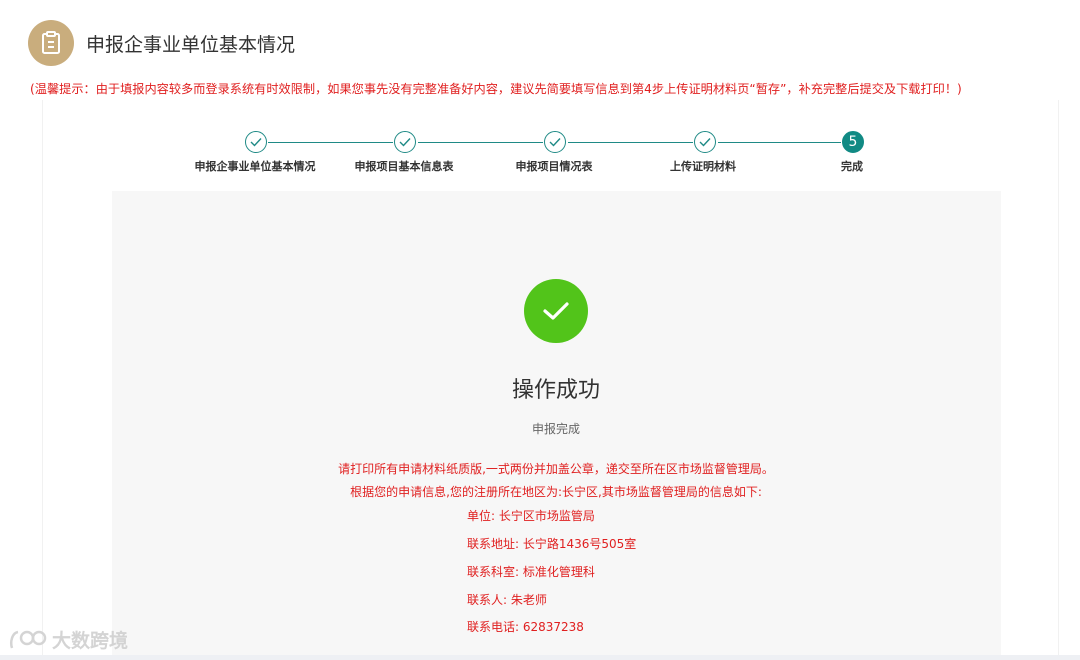 The height and width of the screenshot is (660, 1080). I want to click on info-department: 联系科室: 标准化管理科, so click(531, 572).